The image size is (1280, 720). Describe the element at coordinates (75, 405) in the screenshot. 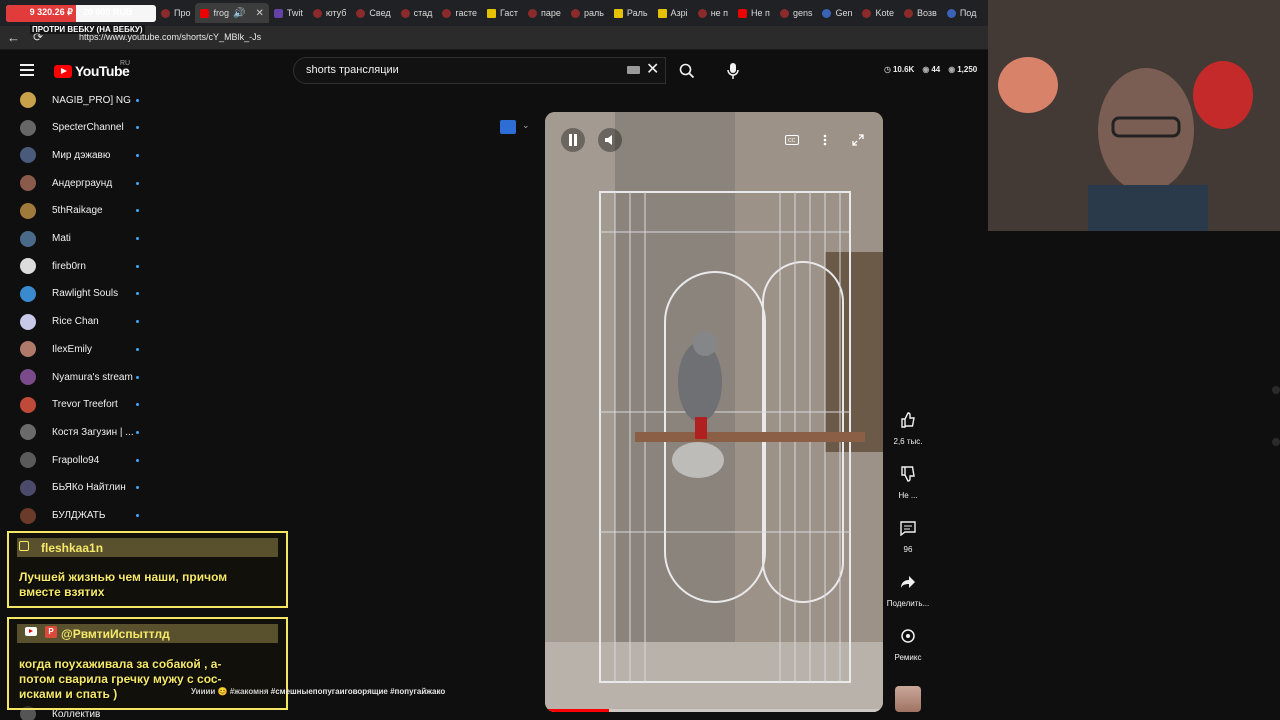

I see `sidebar-channel-item: Trevor Treefort` at that location.